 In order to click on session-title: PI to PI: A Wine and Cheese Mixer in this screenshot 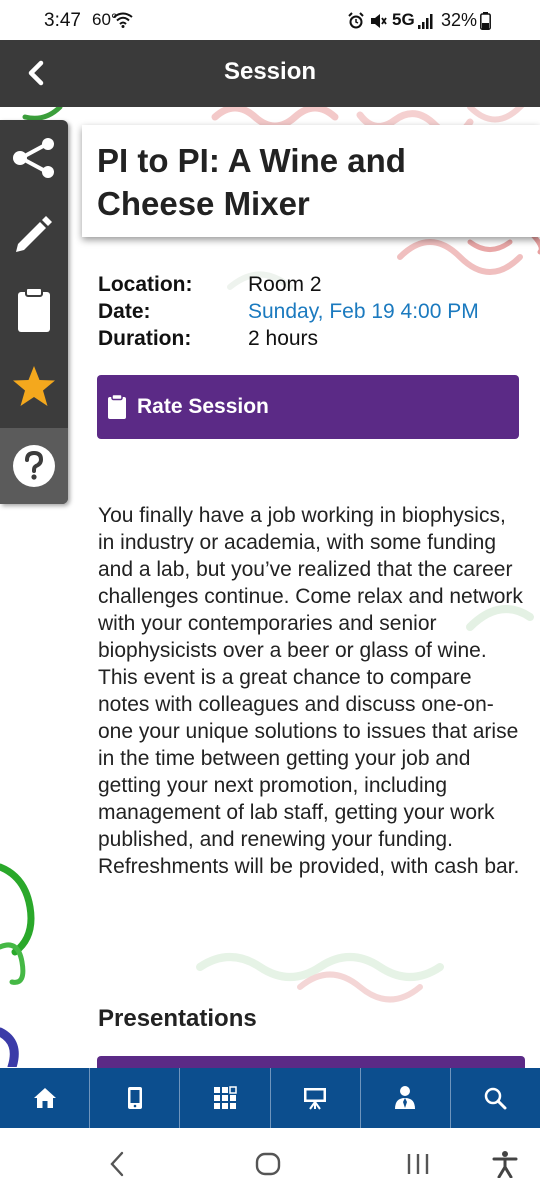, I will do `click(251, 182)`.